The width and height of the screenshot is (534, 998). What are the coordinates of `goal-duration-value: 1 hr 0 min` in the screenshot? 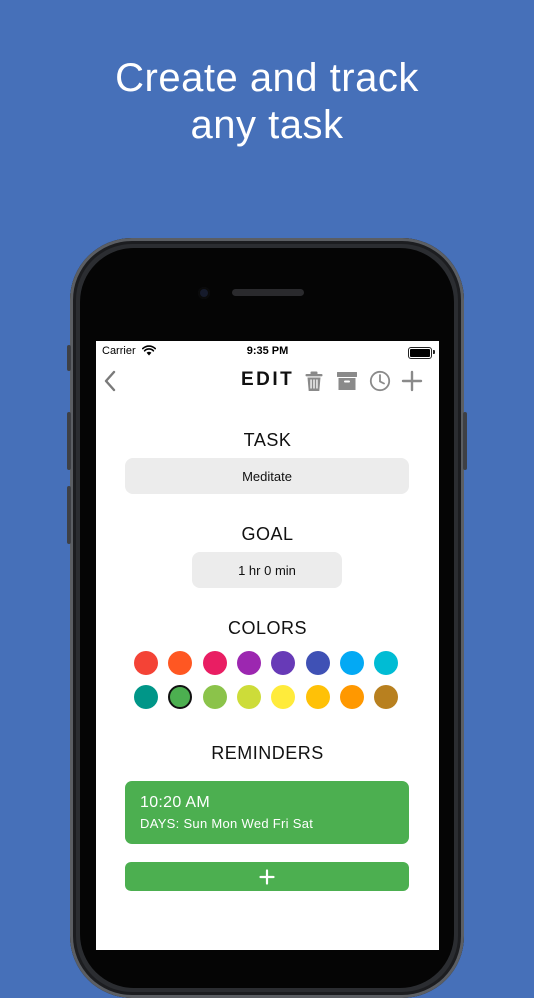 It's located at (267, 570).